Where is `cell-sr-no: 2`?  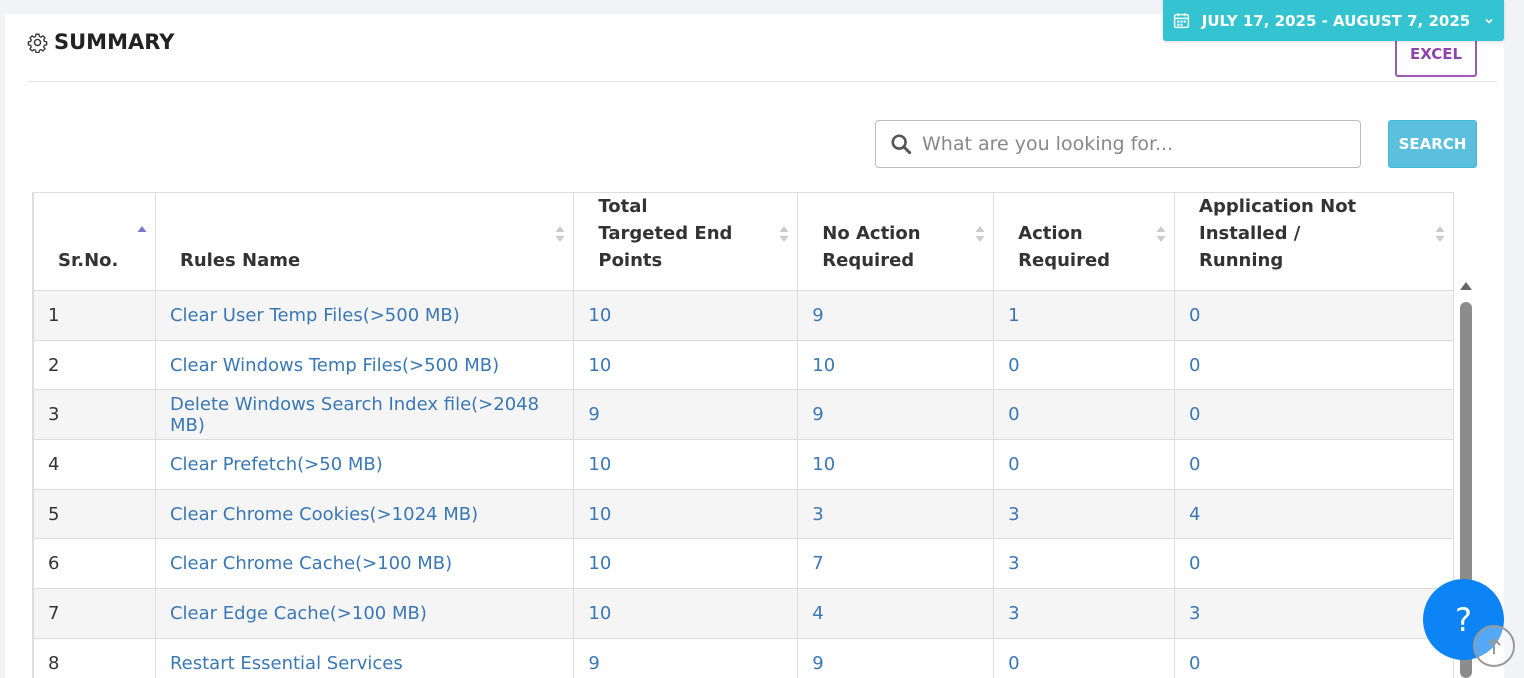
cell-sr-no: 2 is located at coordinates (94, 365).